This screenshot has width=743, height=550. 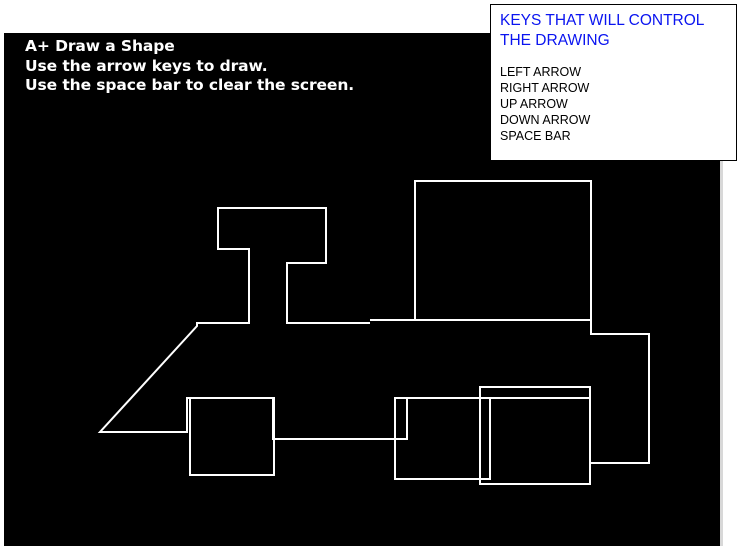 What do you see at coordinates (232, 436) in the screenshot?
I see `drawn-line-front-wheel` at bounding box center [232, 436].